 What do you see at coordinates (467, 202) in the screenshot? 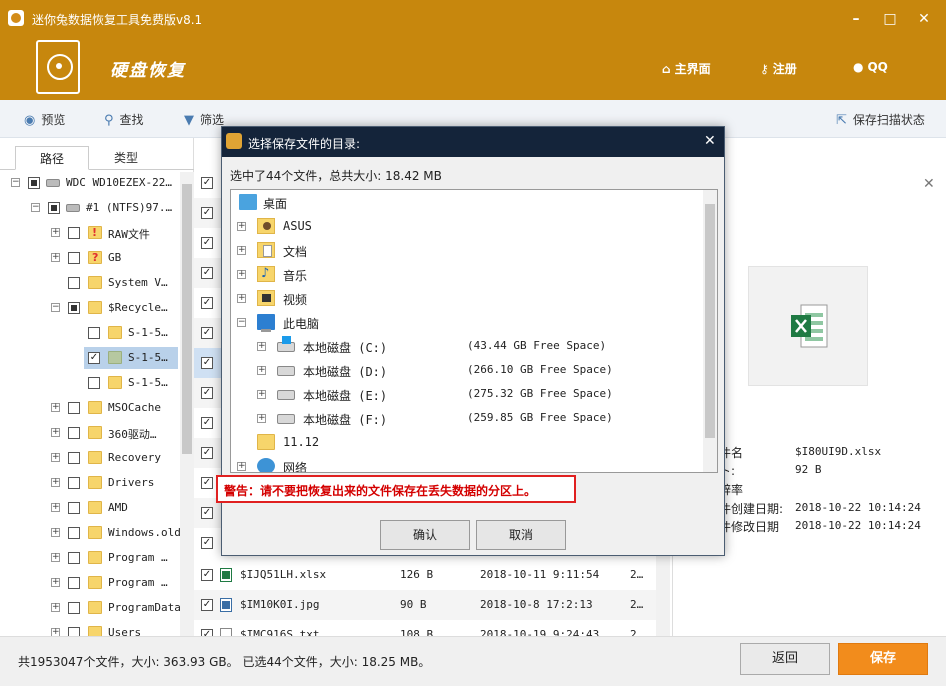
I see `tree-item-desktop: 桌面` at bounding box center [467, 202].